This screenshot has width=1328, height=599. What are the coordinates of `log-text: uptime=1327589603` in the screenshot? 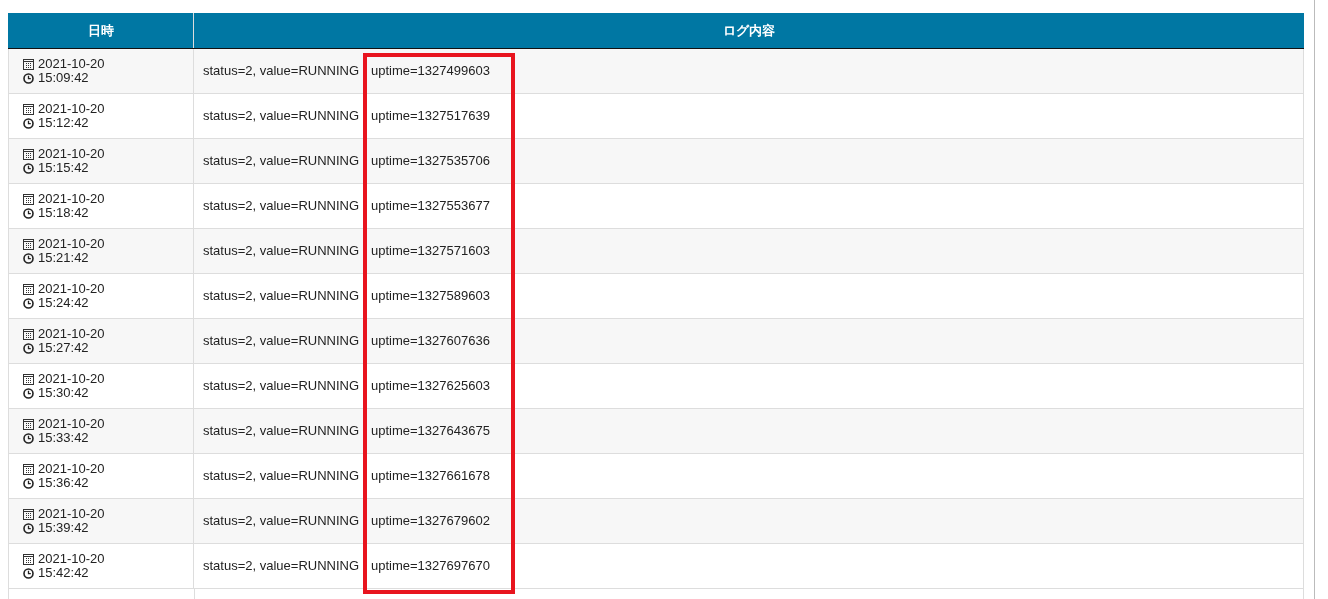 It's located at (430, 296).